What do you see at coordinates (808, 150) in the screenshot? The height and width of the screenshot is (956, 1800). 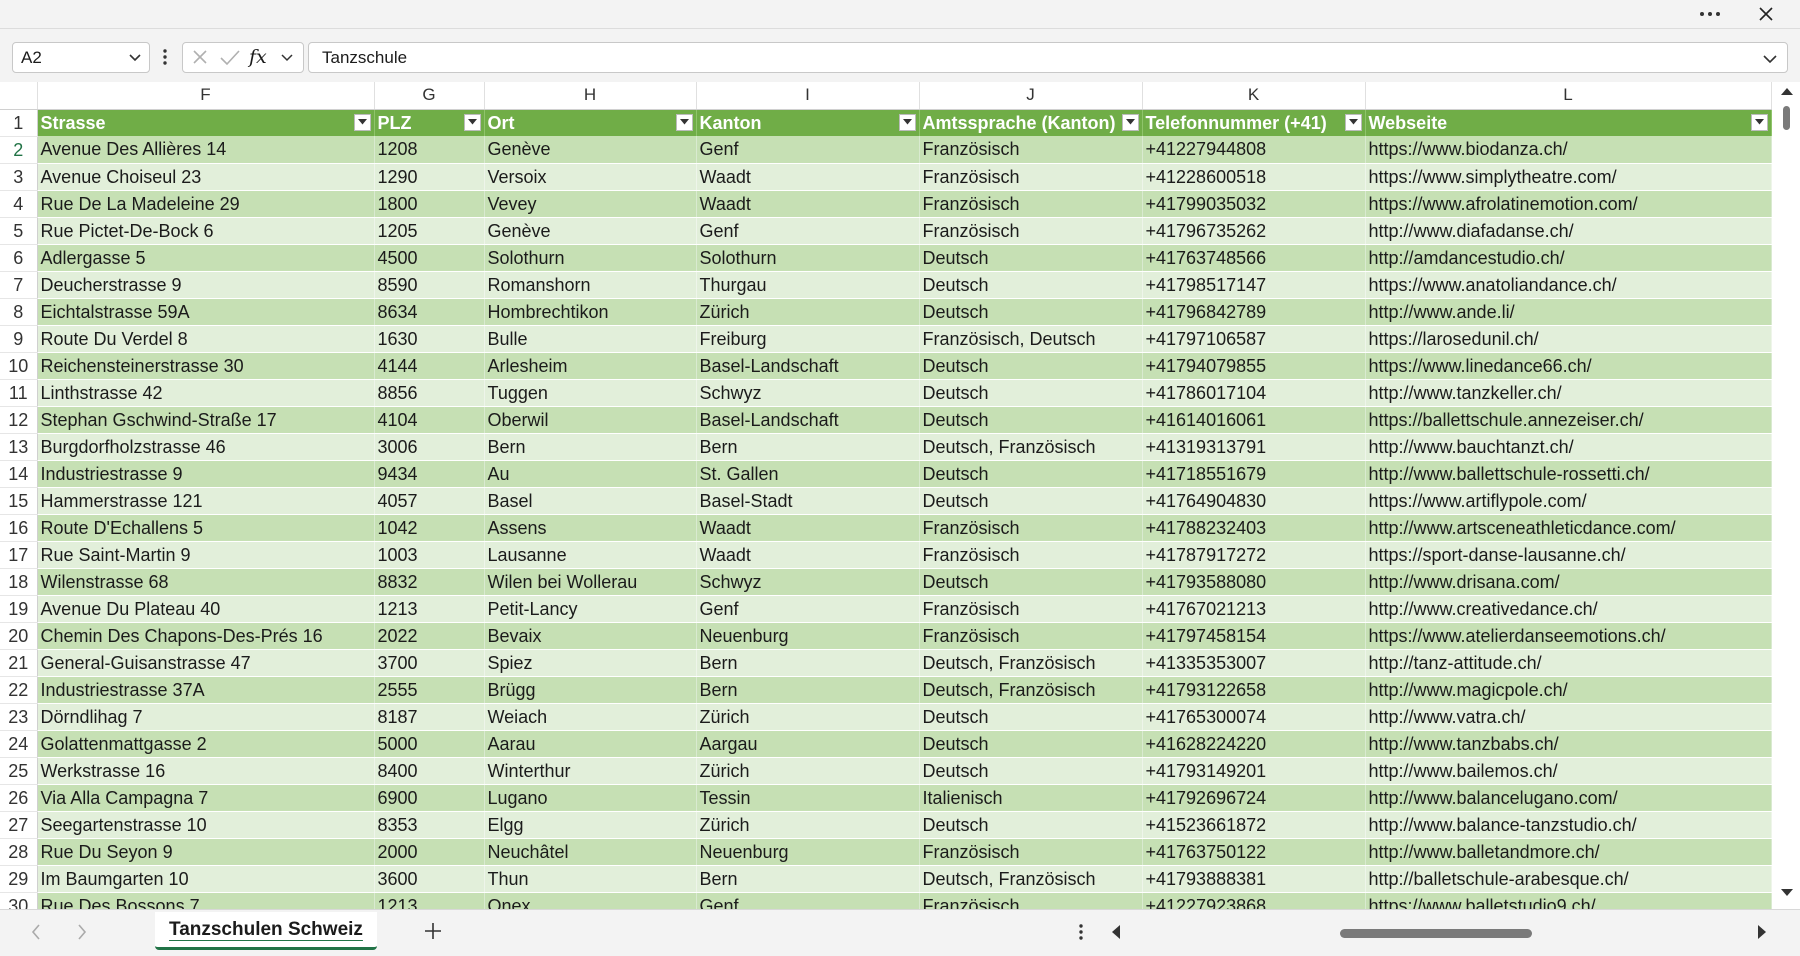 I see `table-cell: Genf` at bounding box center [808, 150].